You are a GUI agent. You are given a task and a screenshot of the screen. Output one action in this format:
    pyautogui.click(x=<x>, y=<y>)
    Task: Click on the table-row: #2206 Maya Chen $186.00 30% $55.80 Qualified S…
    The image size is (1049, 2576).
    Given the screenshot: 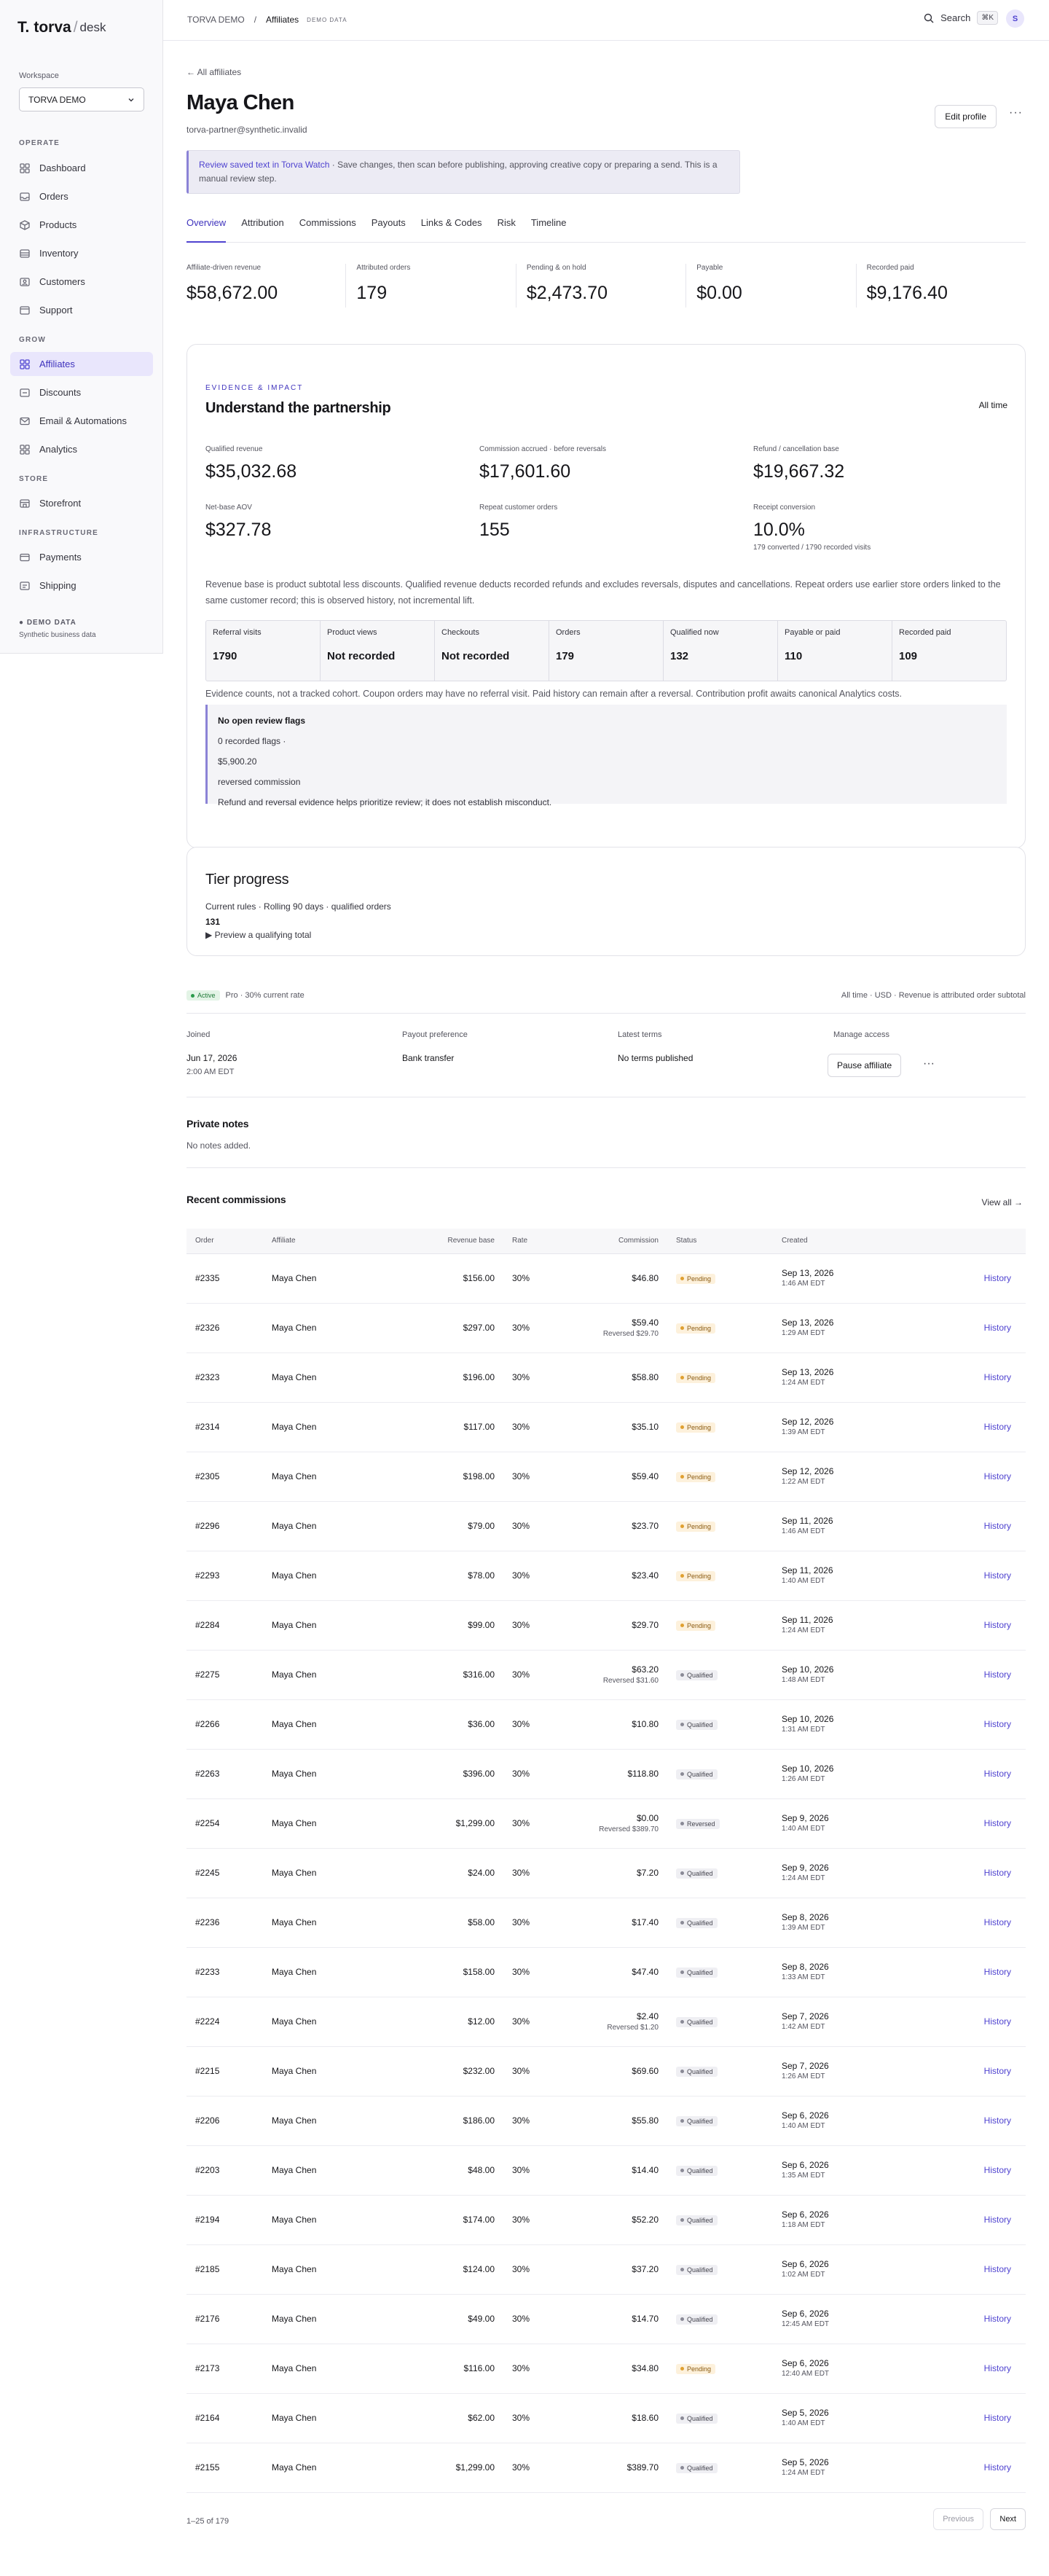 What is the action you would take?
    pyautogui.click(x=606, y=2121)
    